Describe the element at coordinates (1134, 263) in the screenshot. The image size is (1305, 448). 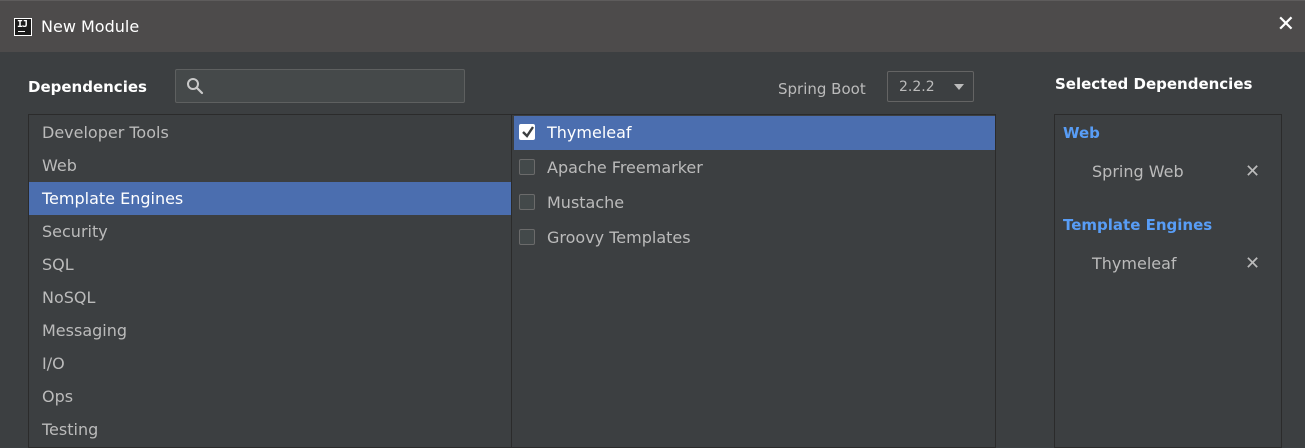
I see `selected-dependency-item: Thymeleaf` at that location.